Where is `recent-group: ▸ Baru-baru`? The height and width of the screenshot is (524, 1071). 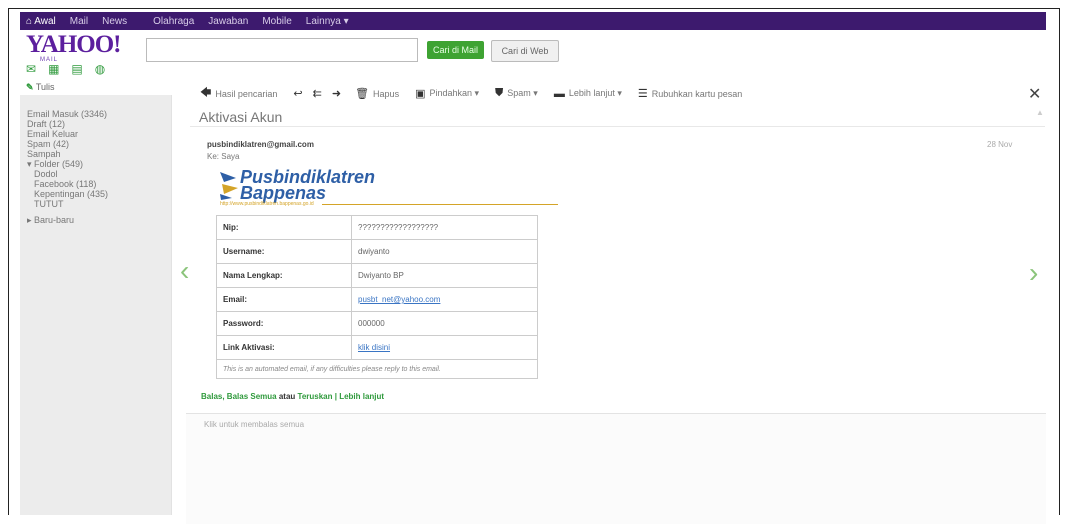 recent-group: ▸ Baru-baru is located at coordinates (95, 220).